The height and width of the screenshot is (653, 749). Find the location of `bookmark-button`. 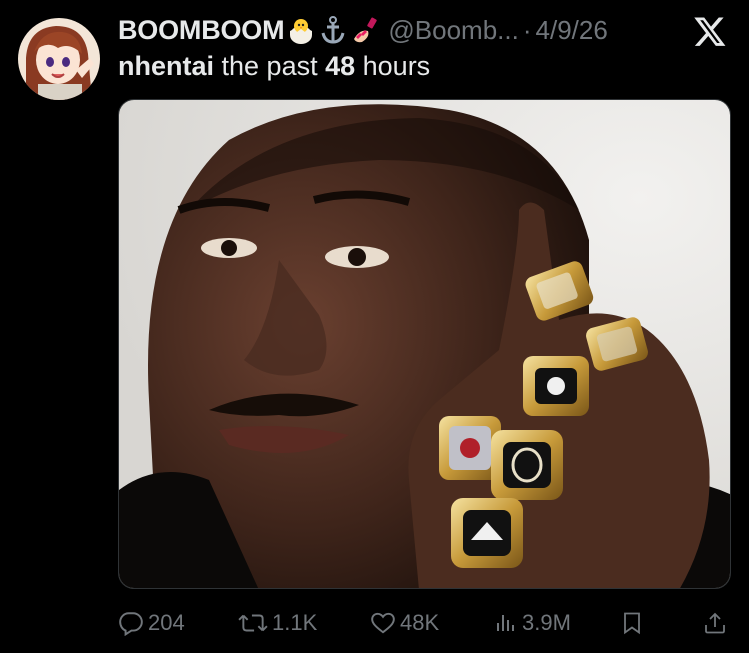

bookmark-button is located at coordinates (634, 623).